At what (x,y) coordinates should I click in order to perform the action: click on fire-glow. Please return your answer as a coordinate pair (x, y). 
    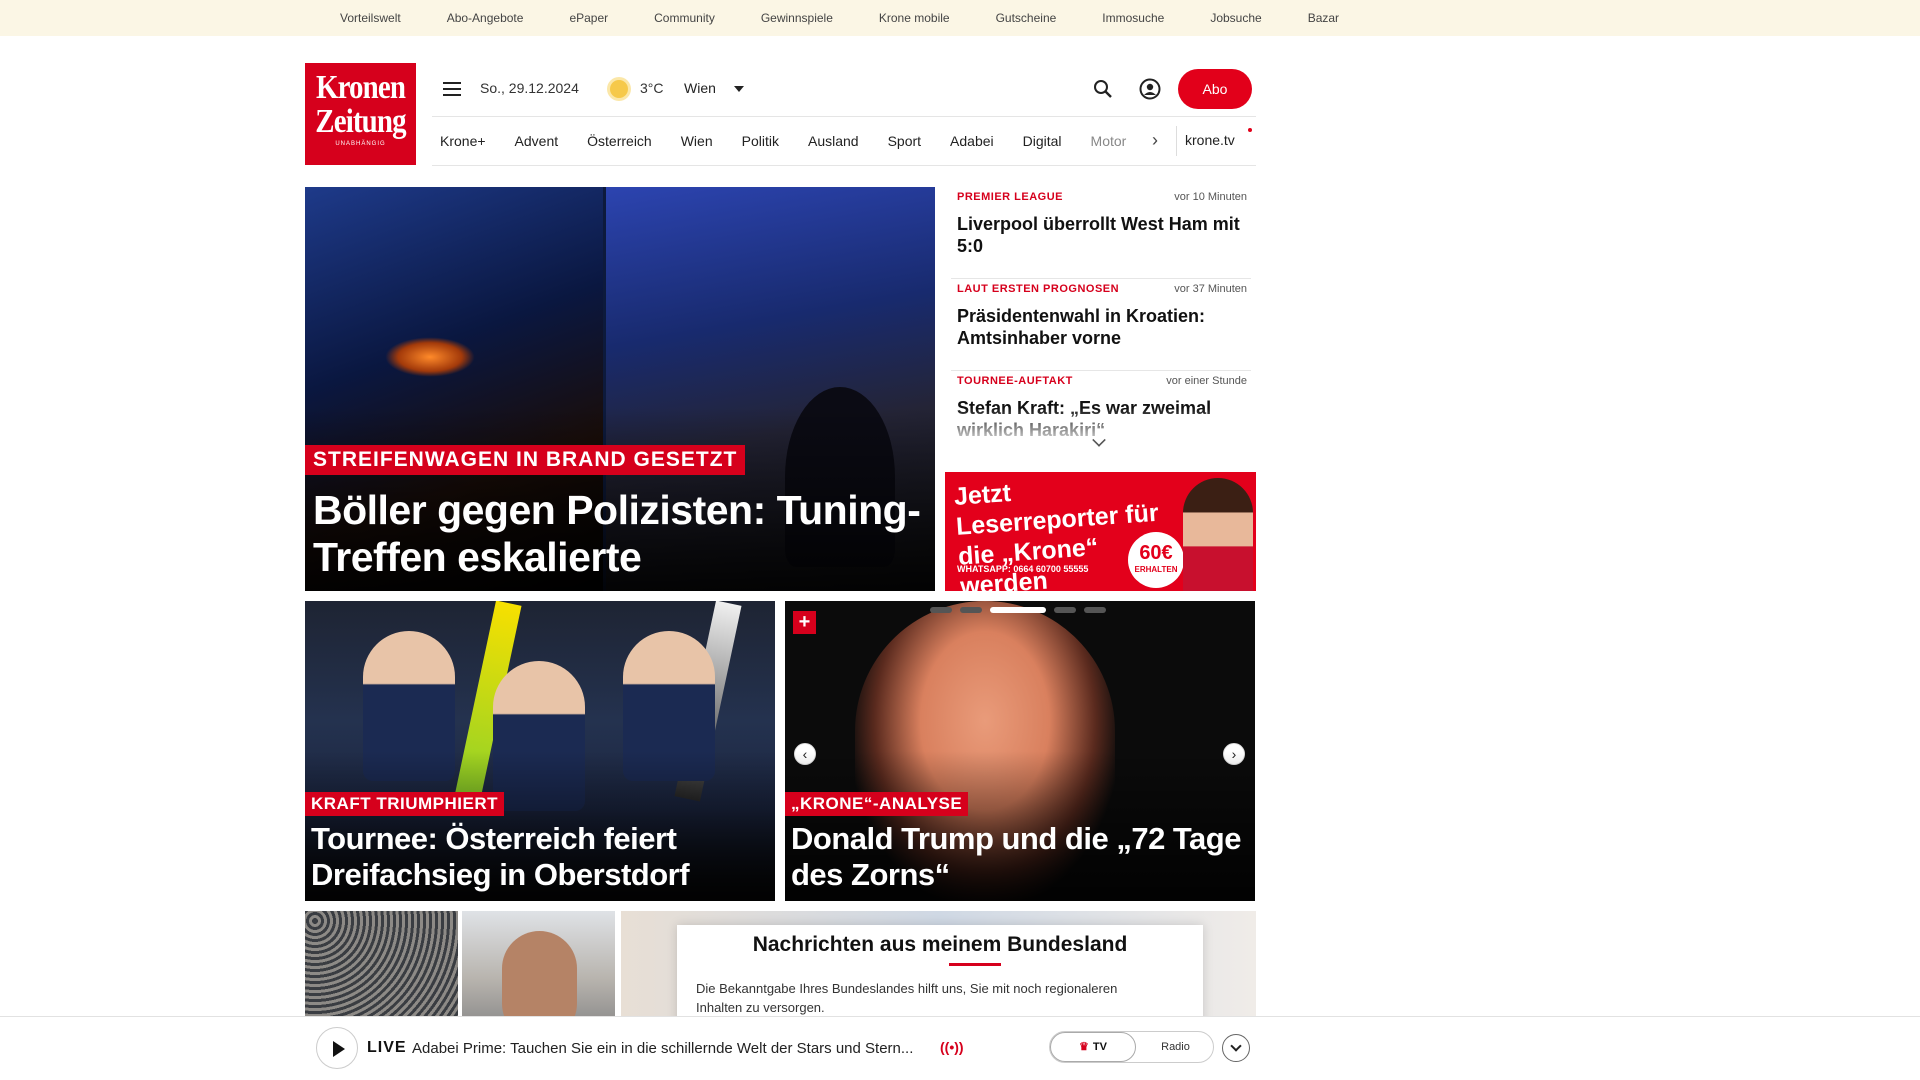
    Looking at the image, I should click on (430, 357).